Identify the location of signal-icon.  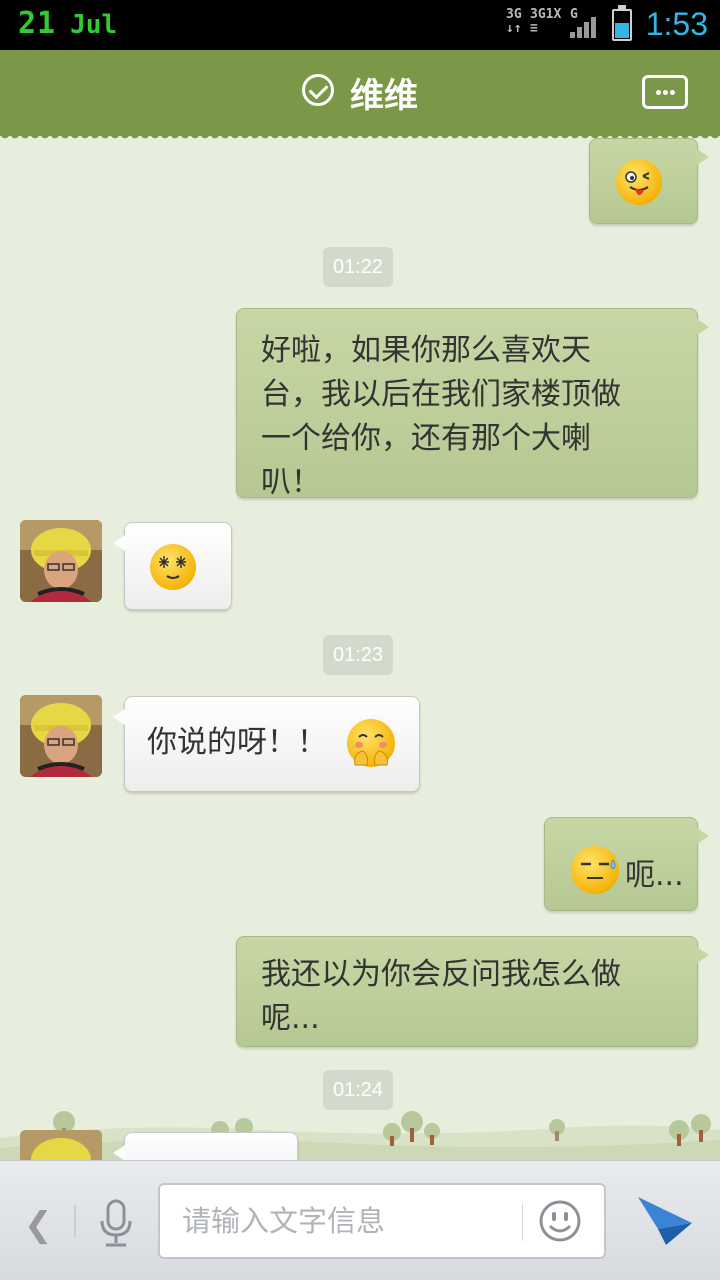
(585, 27).